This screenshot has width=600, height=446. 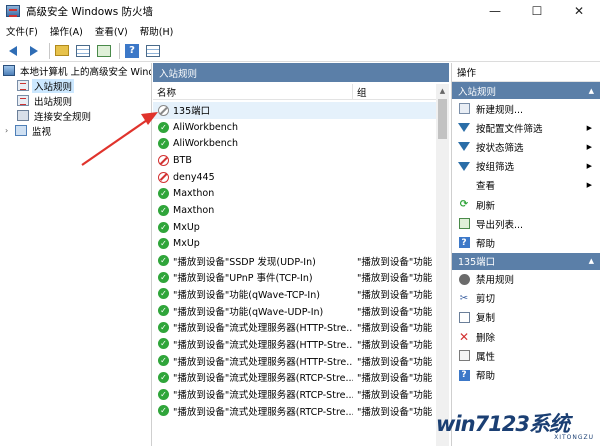 I want to click on action-filter-by-profile: 按配置文件筛选 ▶, so click(x=526, y=127).